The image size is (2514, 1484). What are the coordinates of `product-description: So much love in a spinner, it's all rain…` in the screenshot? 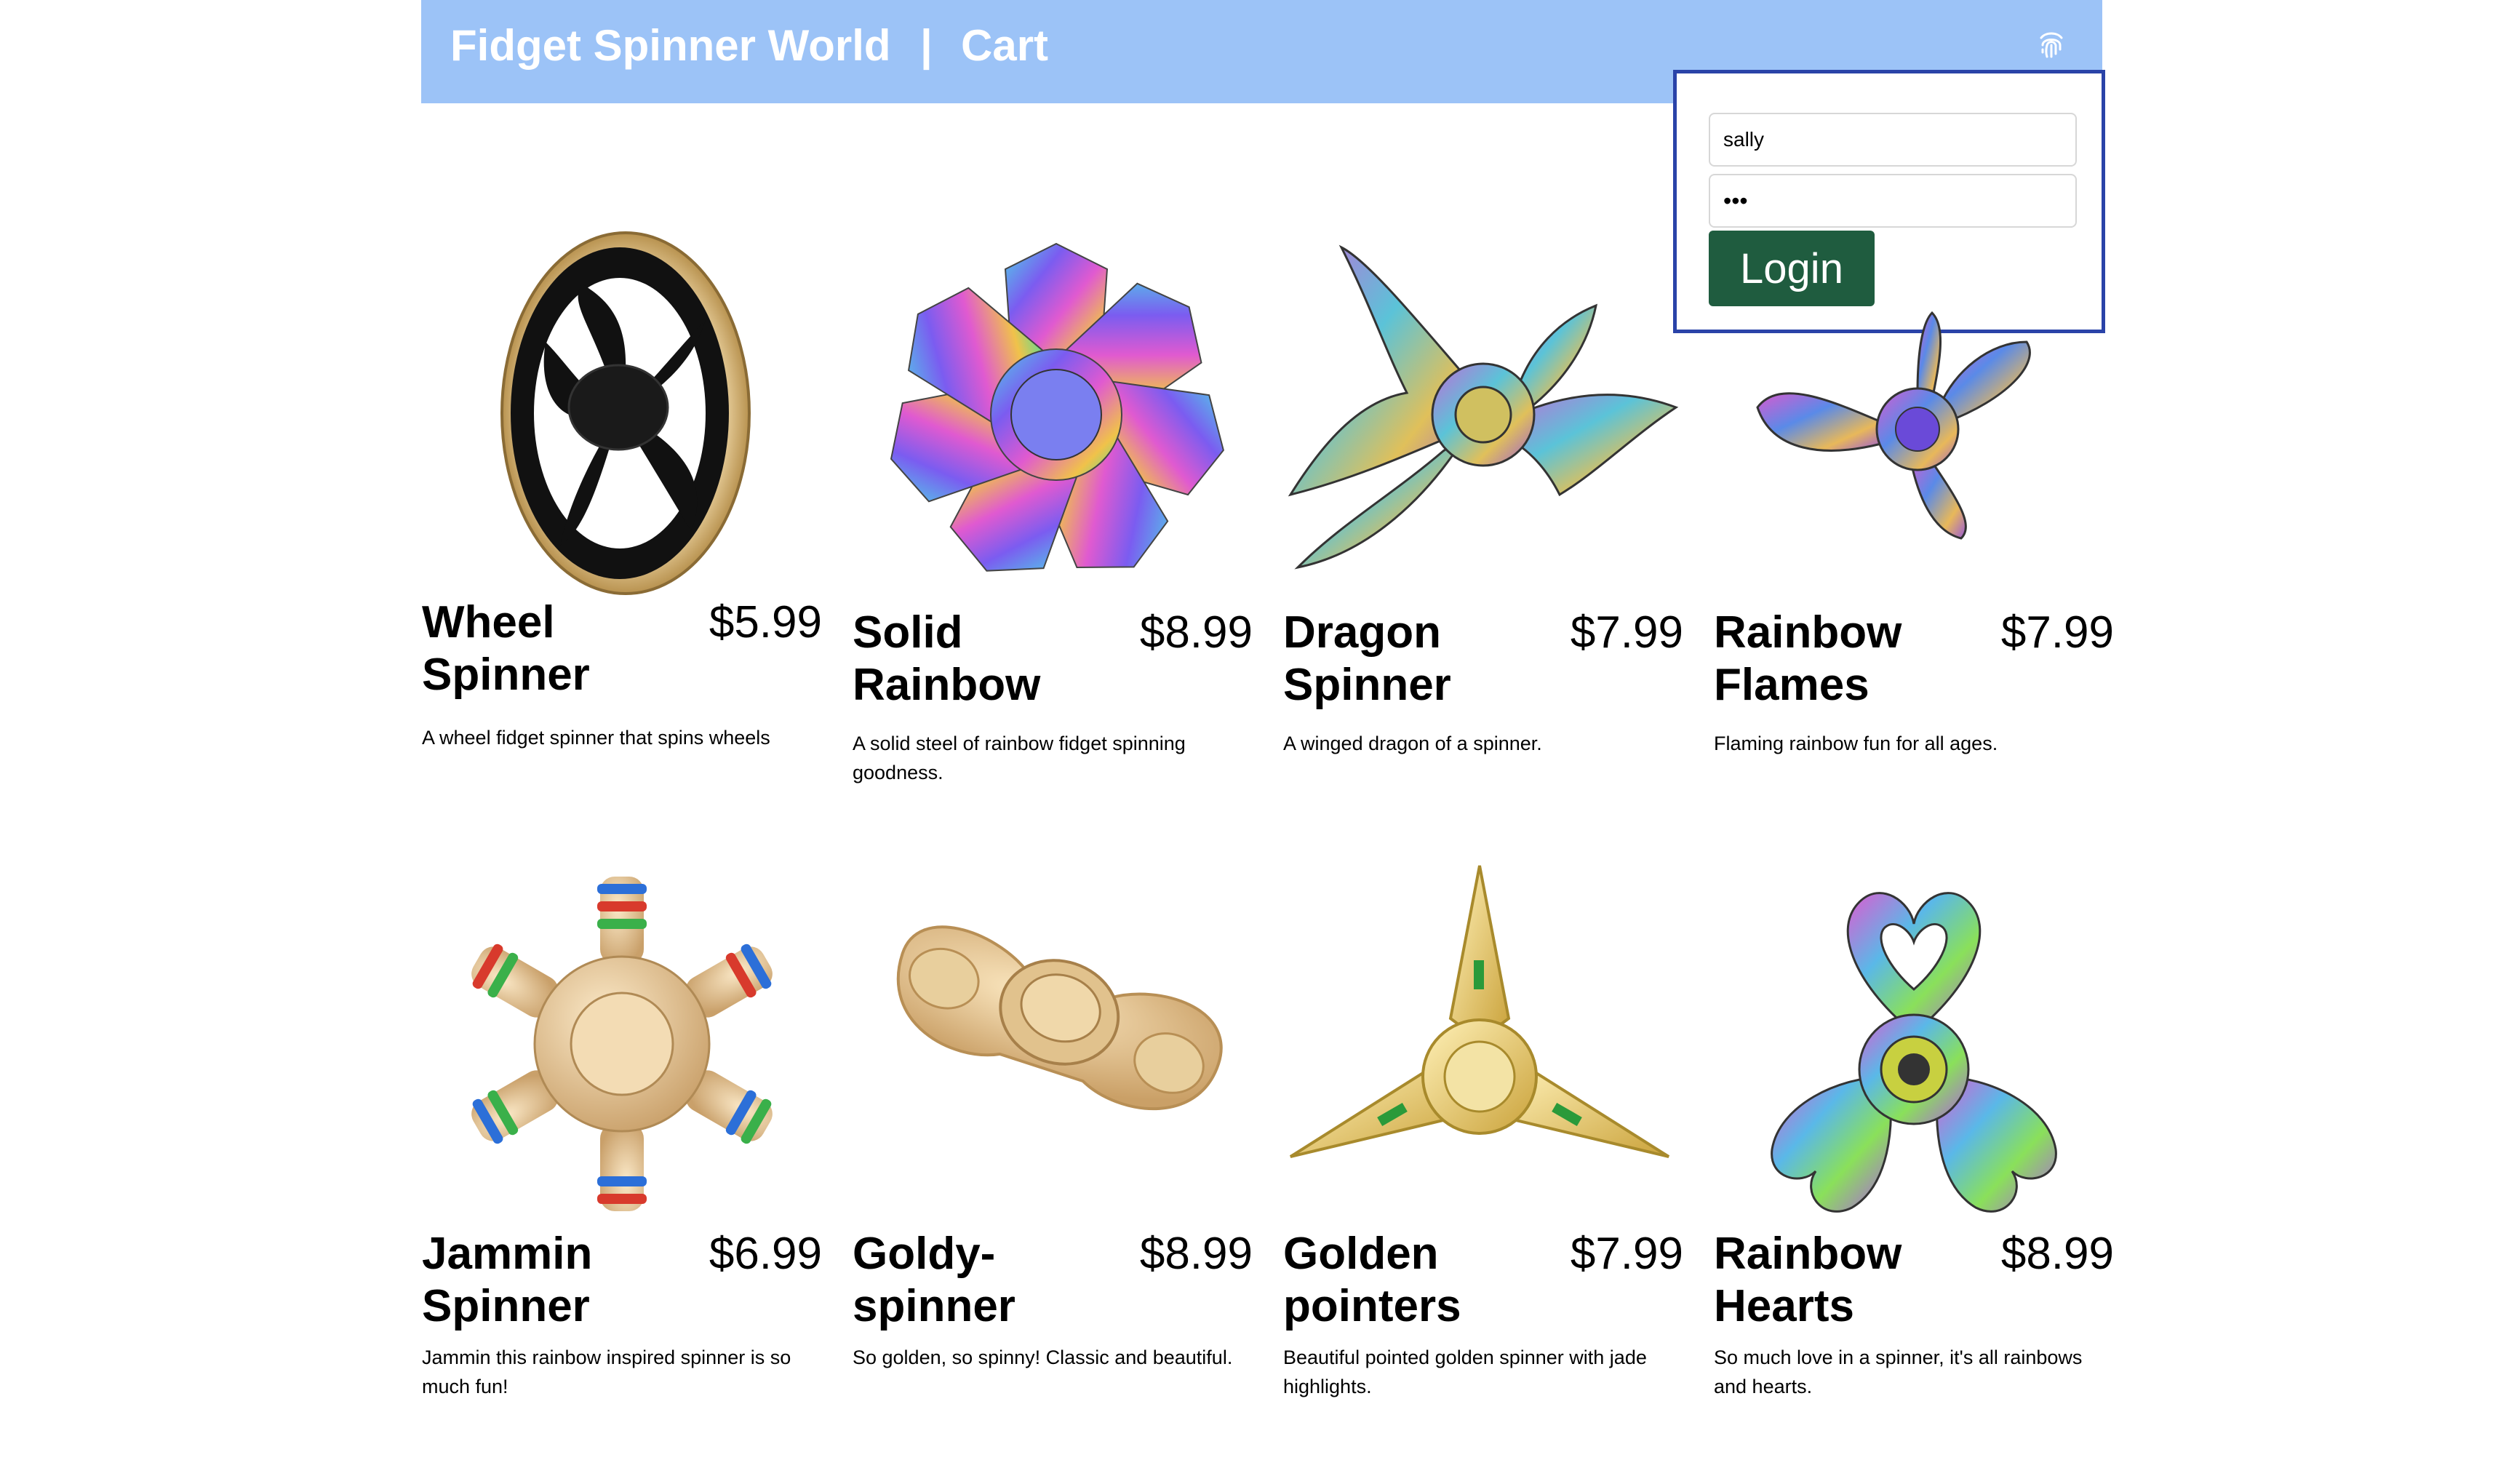 It's located at (1898, 1372).